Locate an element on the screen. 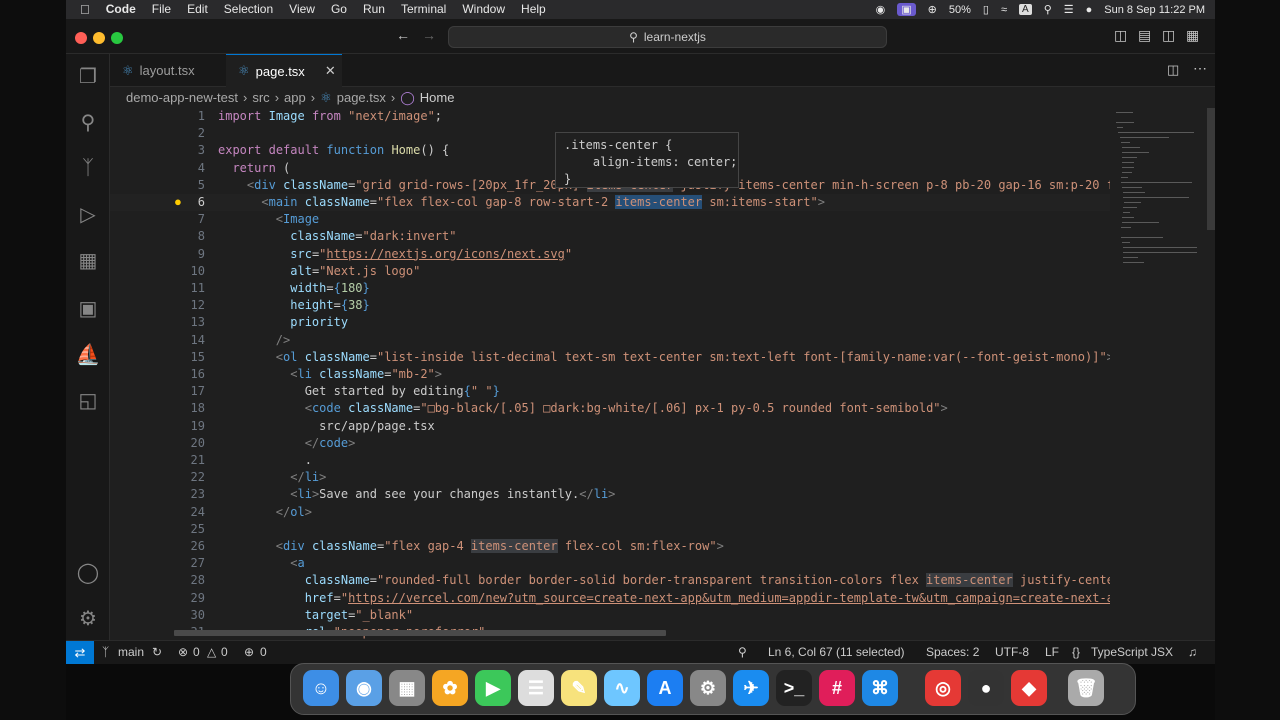  breadcrumb-item: app is located at coordinates (295, 97).